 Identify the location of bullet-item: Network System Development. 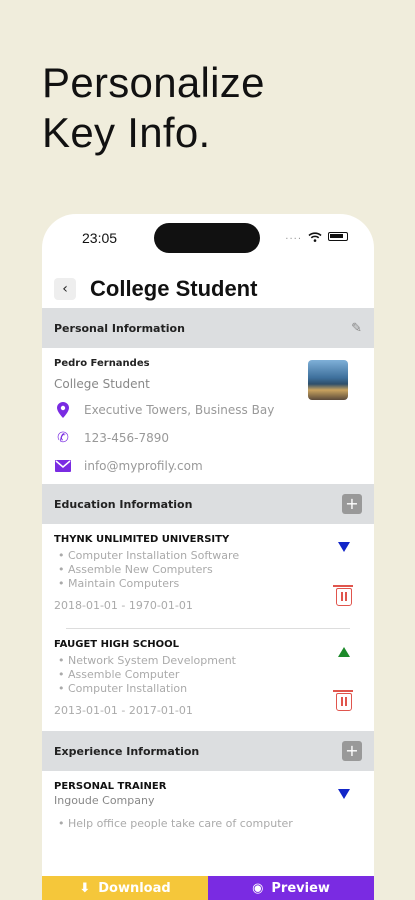
(208, 661).